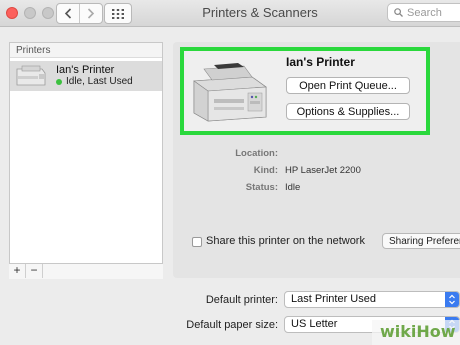 This screenshot has width=460, height=345. I want to click on search-placeholder: Search, so click(424, 12).